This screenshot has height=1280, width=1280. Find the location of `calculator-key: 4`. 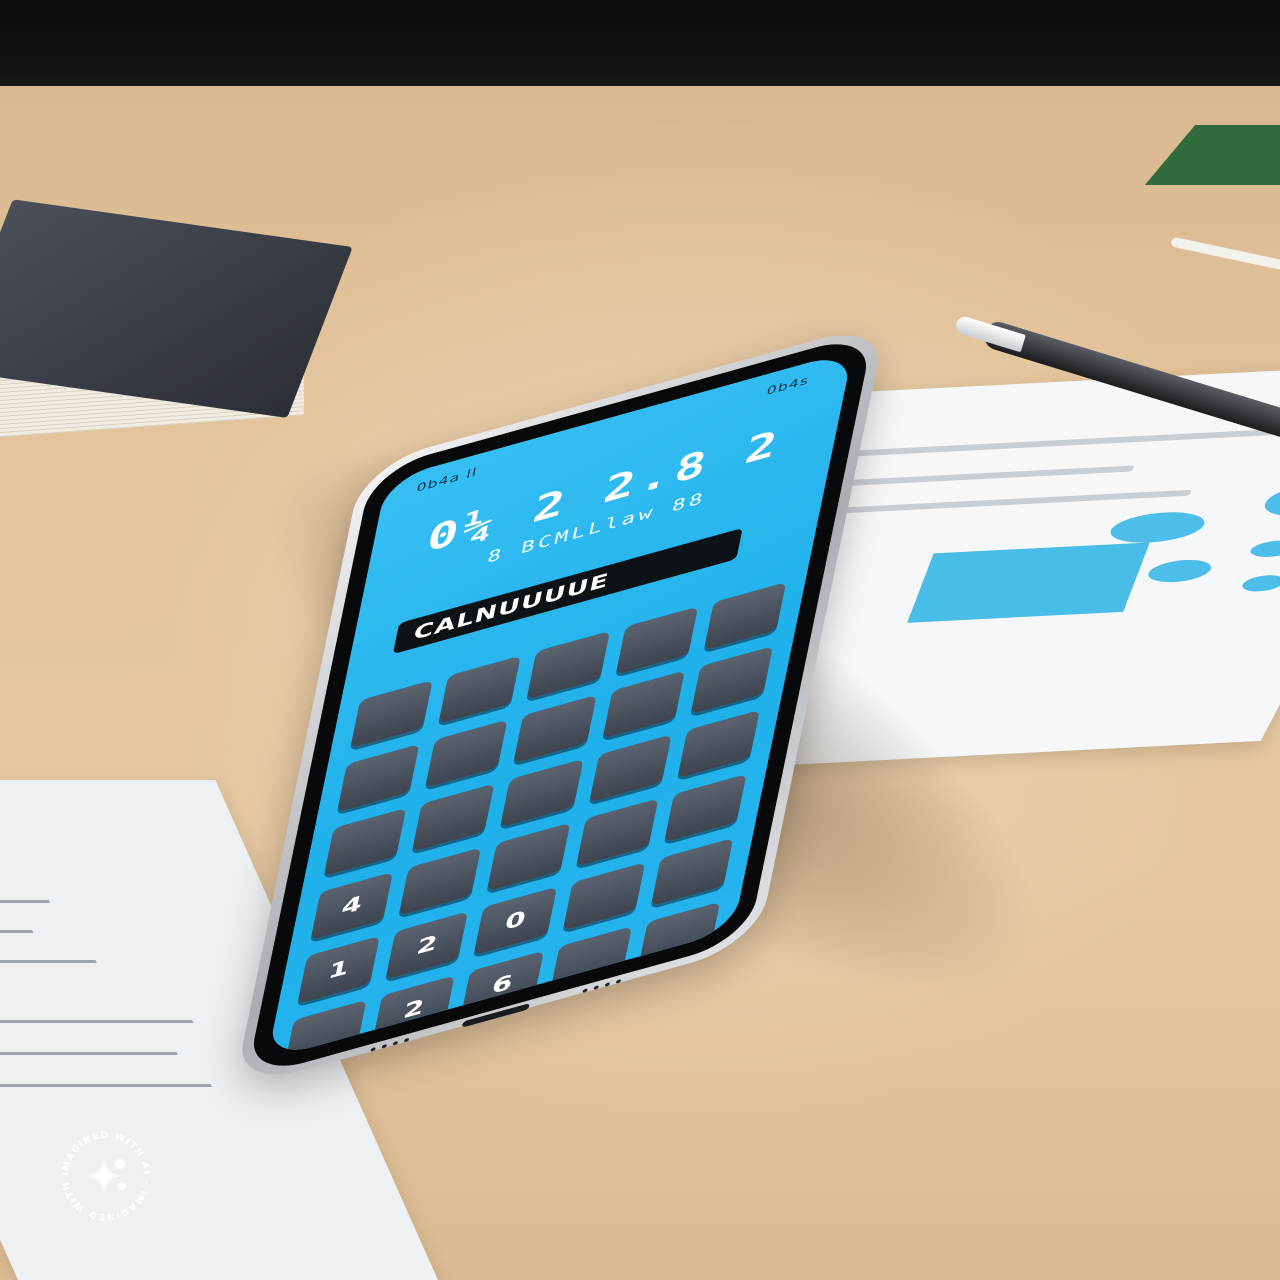

calculator-key: 4 is located at coordinates (352, 906).